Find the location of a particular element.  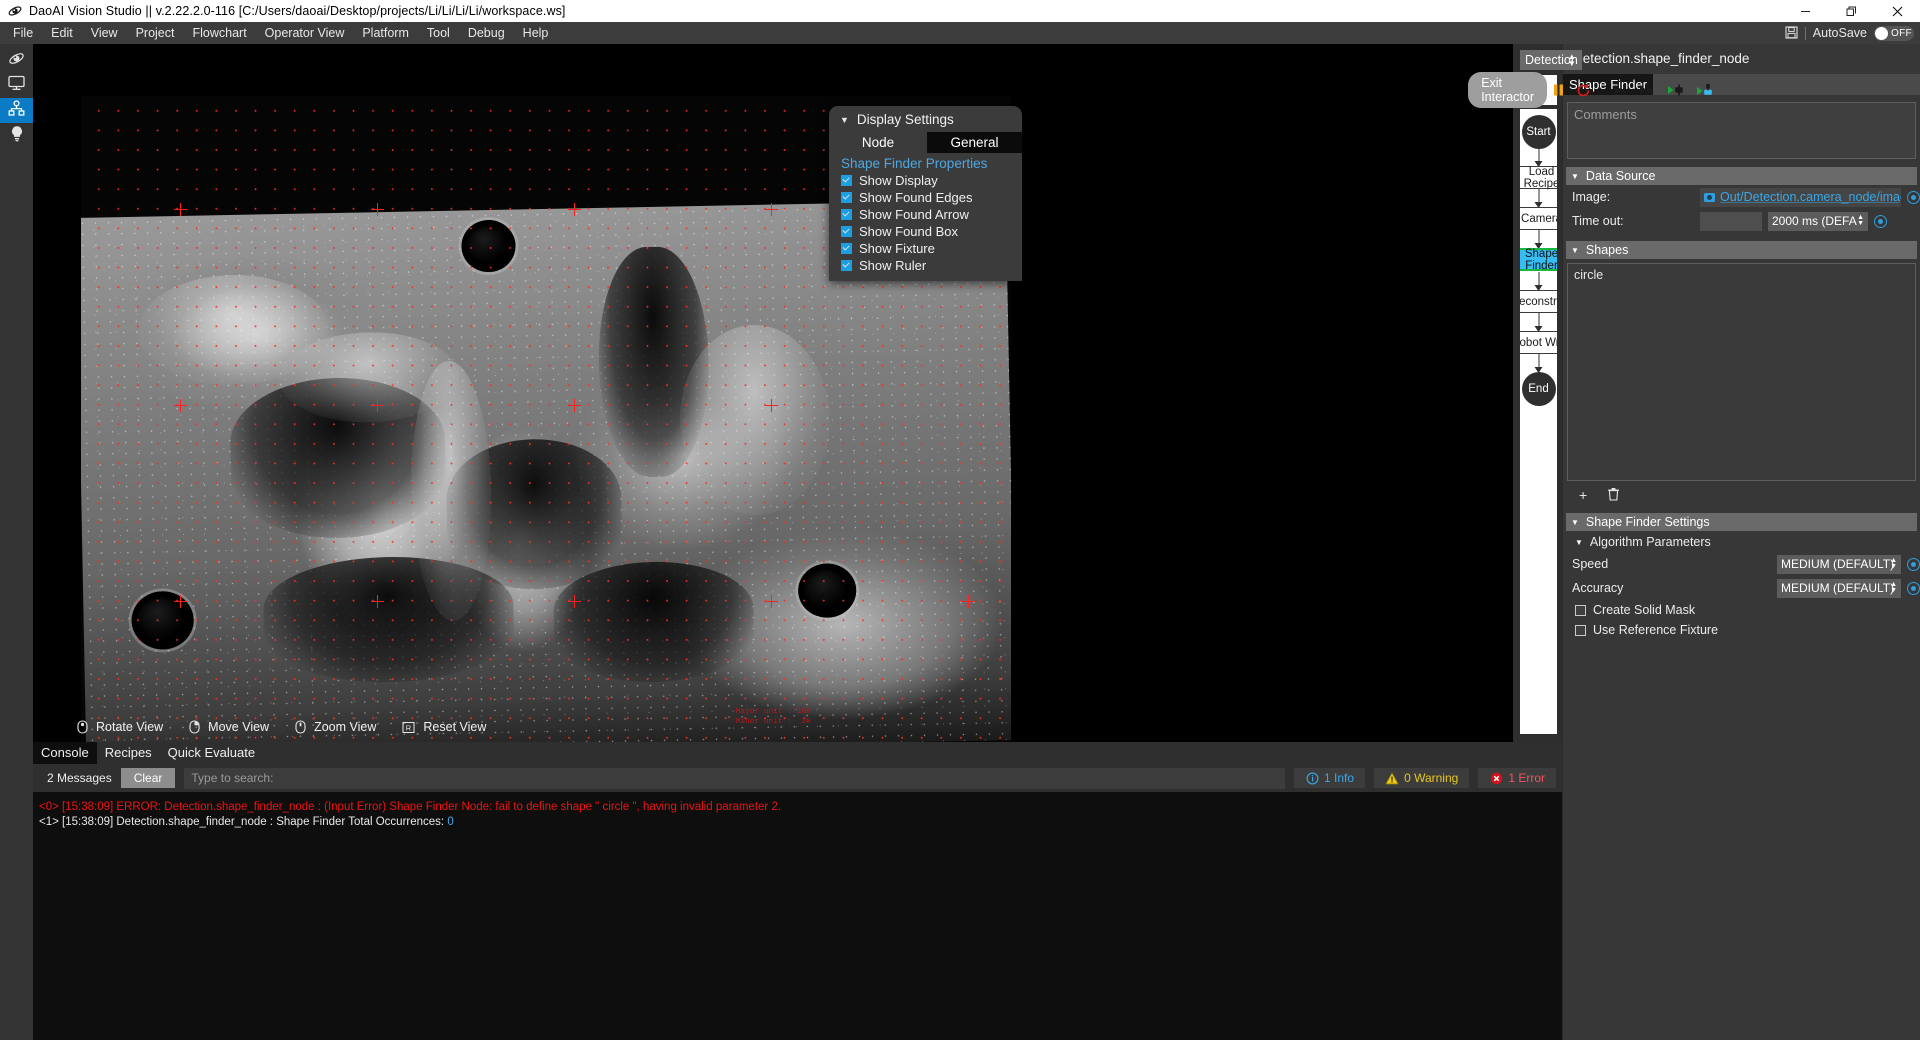

sidebar-item-flowchart is located at coordinates (16, 110).